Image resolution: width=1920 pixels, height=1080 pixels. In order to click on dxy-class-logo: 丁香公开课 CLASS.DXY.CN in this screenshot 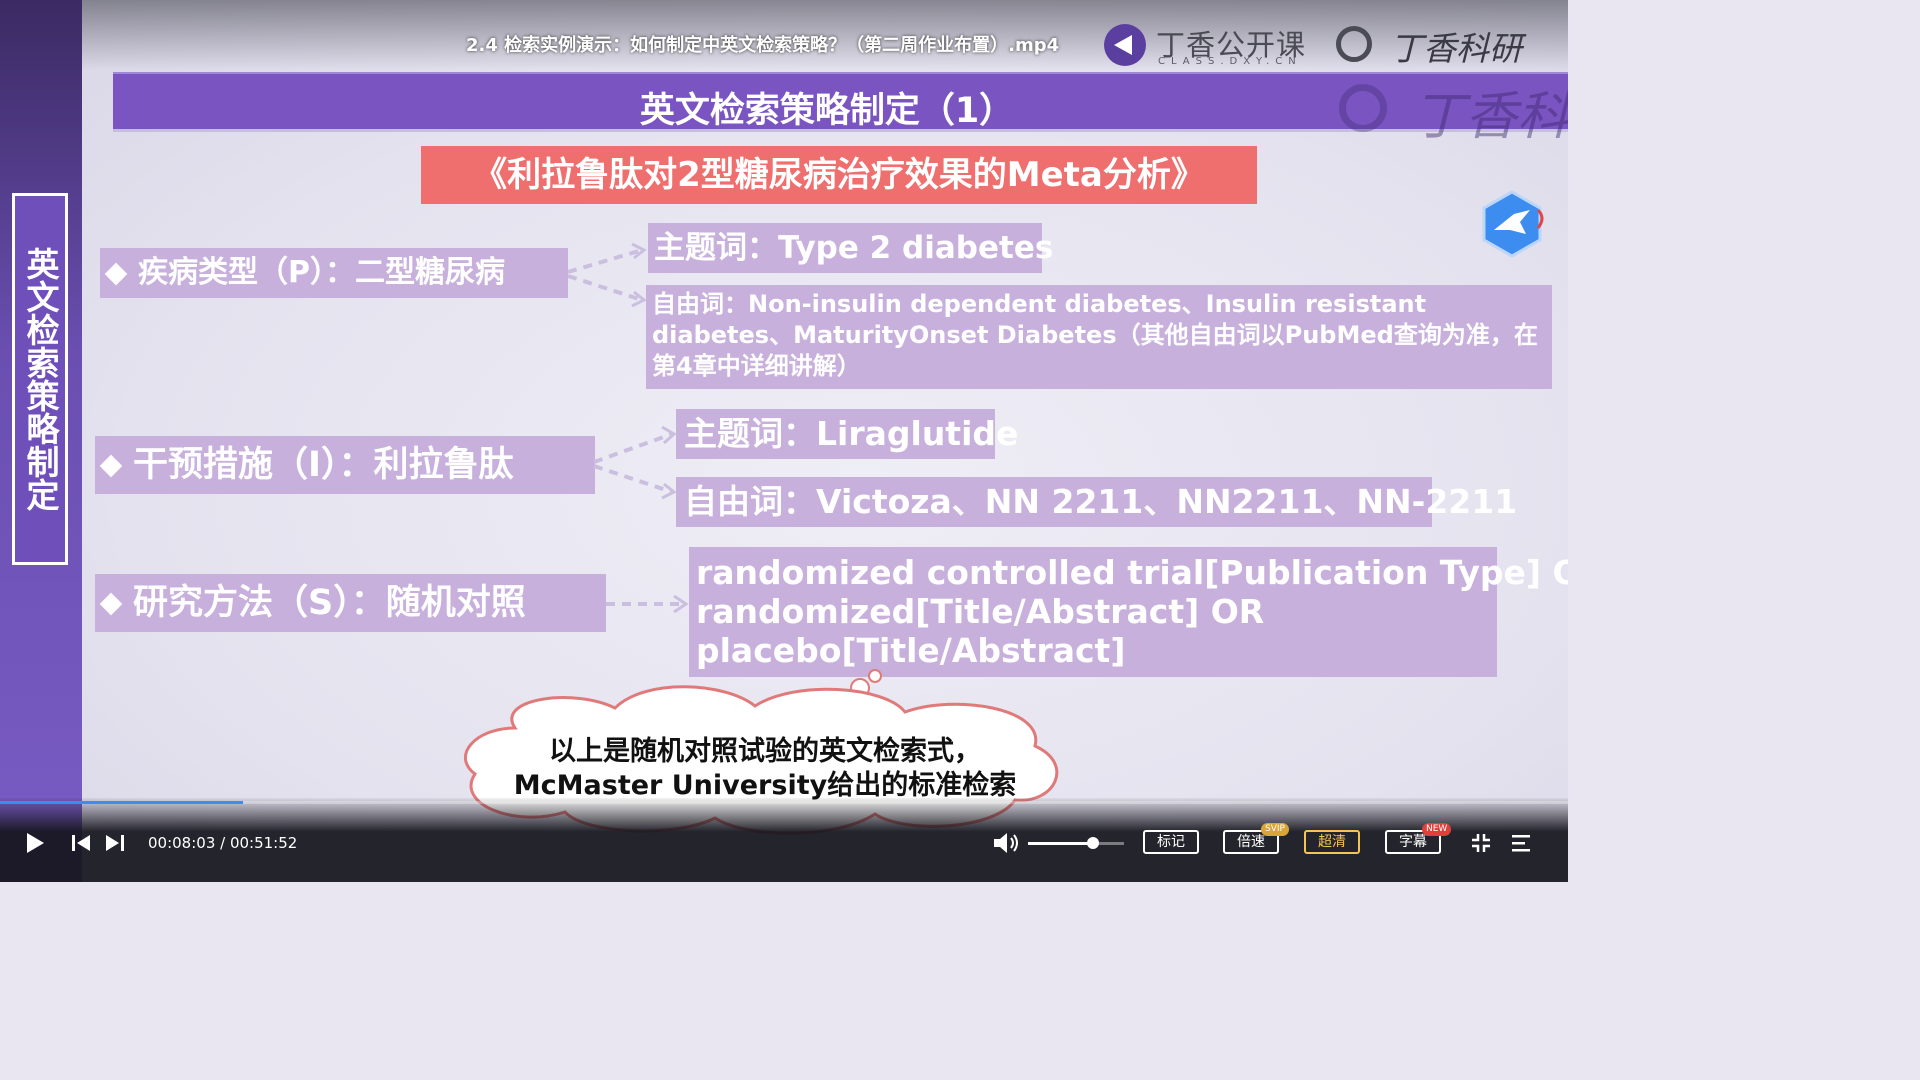, I will do `click(1209, 46)`.